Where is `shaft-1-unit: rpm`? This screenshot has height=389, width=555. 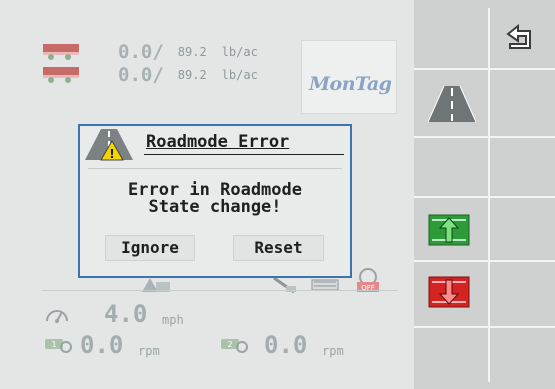 shaft-1-unit: rpm is located at coordinates (149, 351).